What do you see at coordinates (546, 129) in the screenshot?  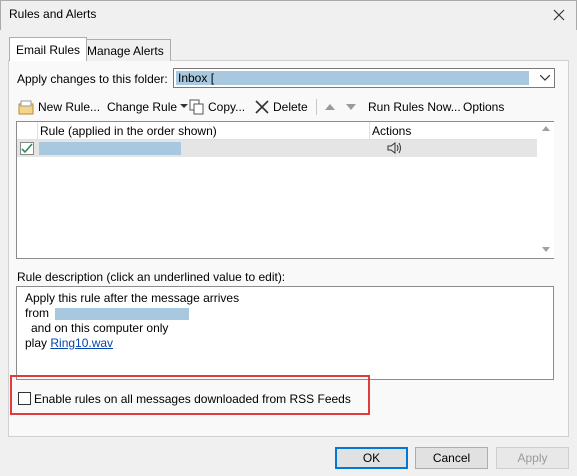 I see `scroll-up-icon` at bounding box center [546, 129].